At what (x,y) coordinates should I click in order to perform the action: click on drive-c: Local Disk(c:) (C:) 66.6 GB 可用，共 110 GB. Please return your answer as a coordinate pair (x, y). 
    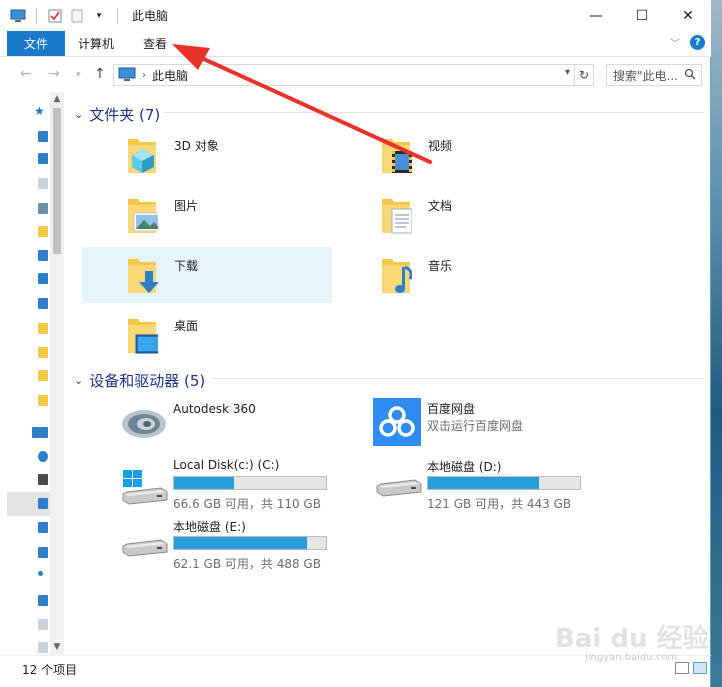
    Looking at the image, I should click on (249, 486).